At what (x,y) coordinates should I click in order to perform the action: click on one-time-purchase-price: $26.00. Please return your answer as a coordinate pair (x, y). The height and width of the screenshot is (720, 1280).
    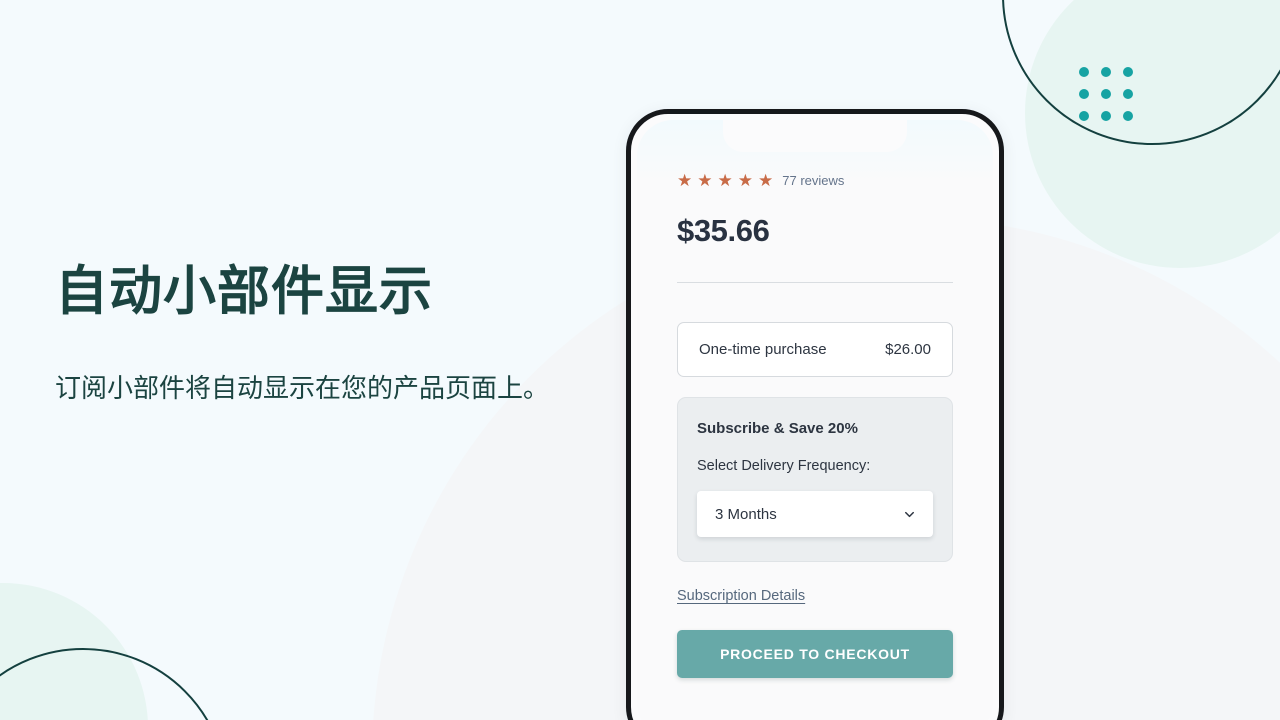
    Looking at the image, I should click on (908, 349).